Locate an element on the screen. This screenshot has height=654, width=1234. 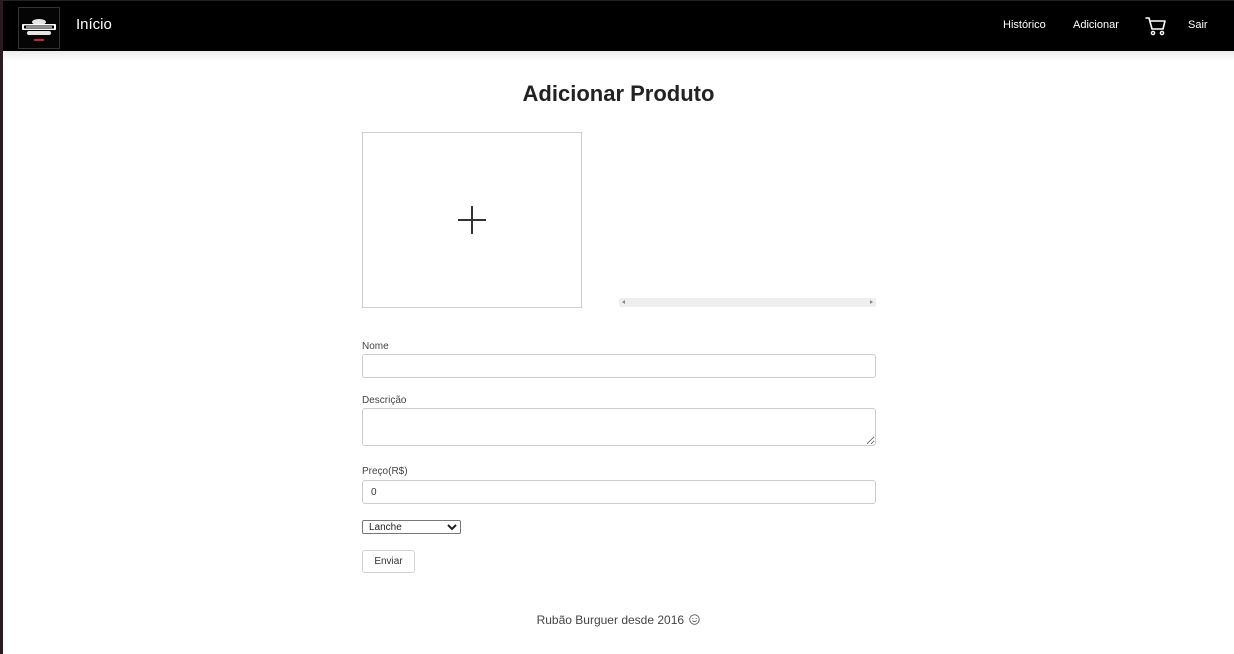
nav-link-historico: Histórico is located at coordinates (1024, 25).